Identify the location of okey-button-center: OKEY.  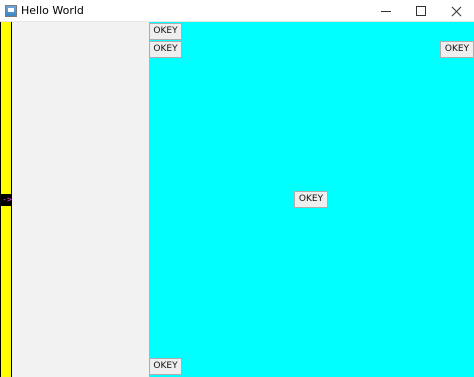
(311, 199).